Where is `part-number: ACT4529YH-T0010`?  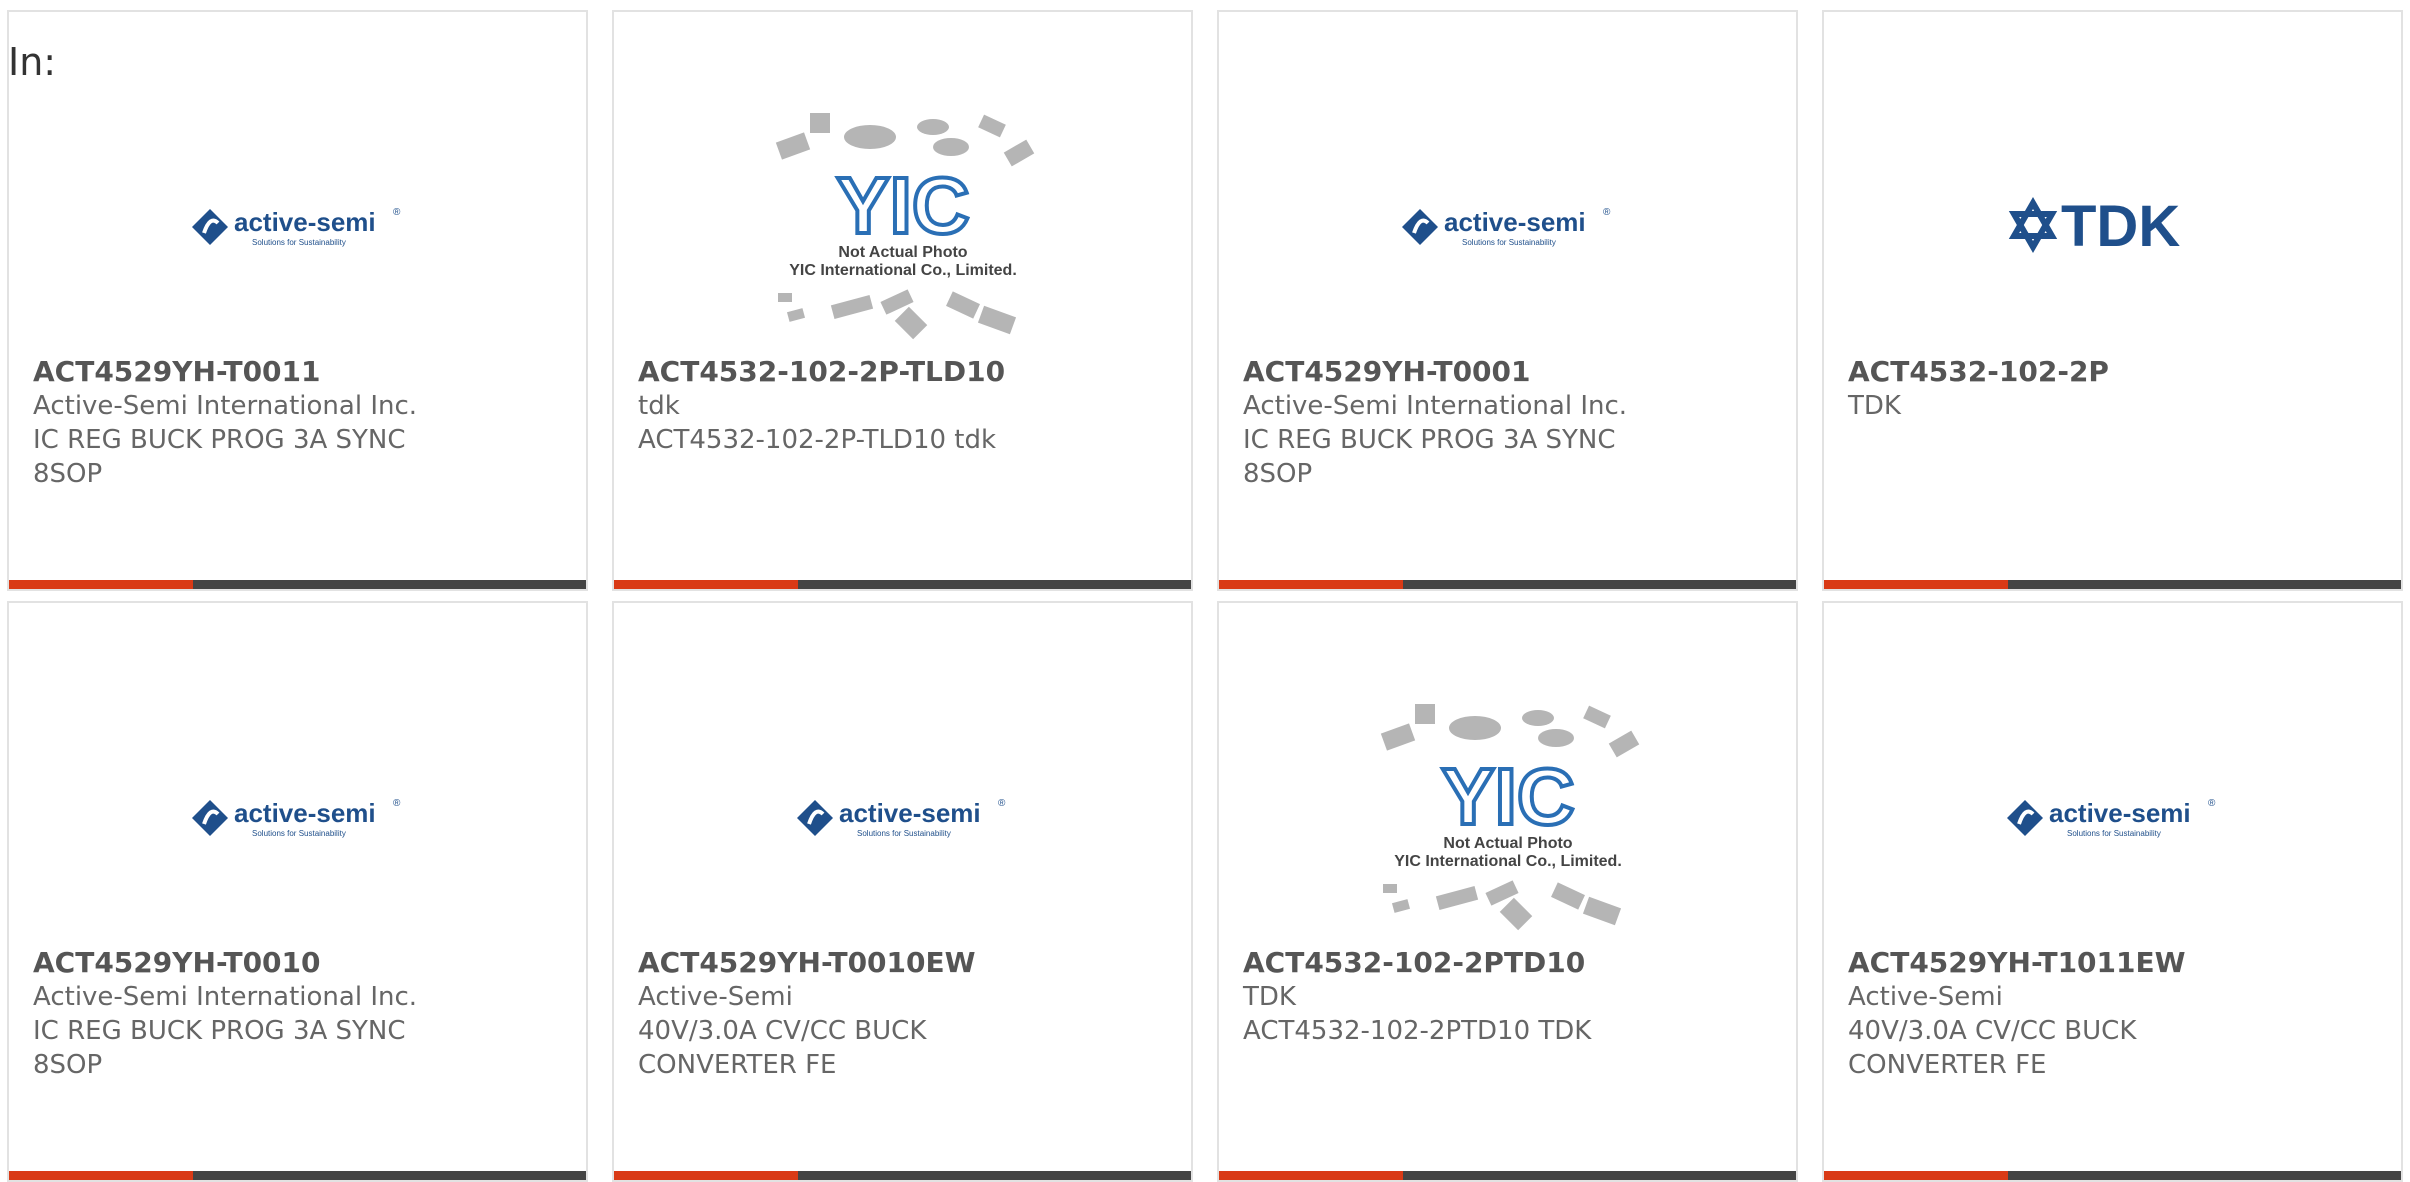 part-number: ACT4529YH-T0010 is located at coordinates (297, 963).